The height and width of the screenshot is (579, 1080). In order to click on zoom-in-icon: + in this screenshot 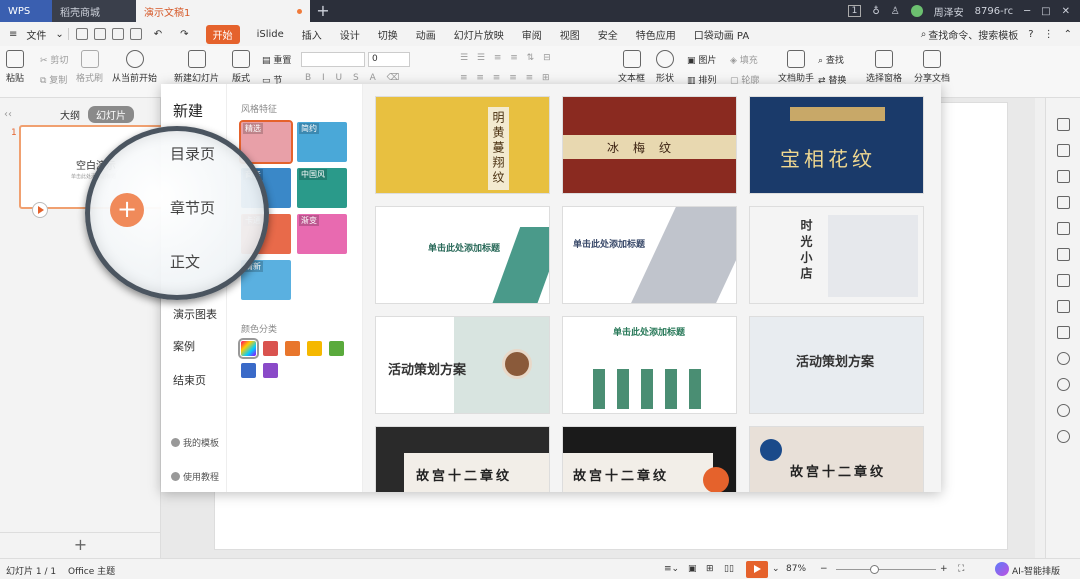, I will do `click(944, 569)`.